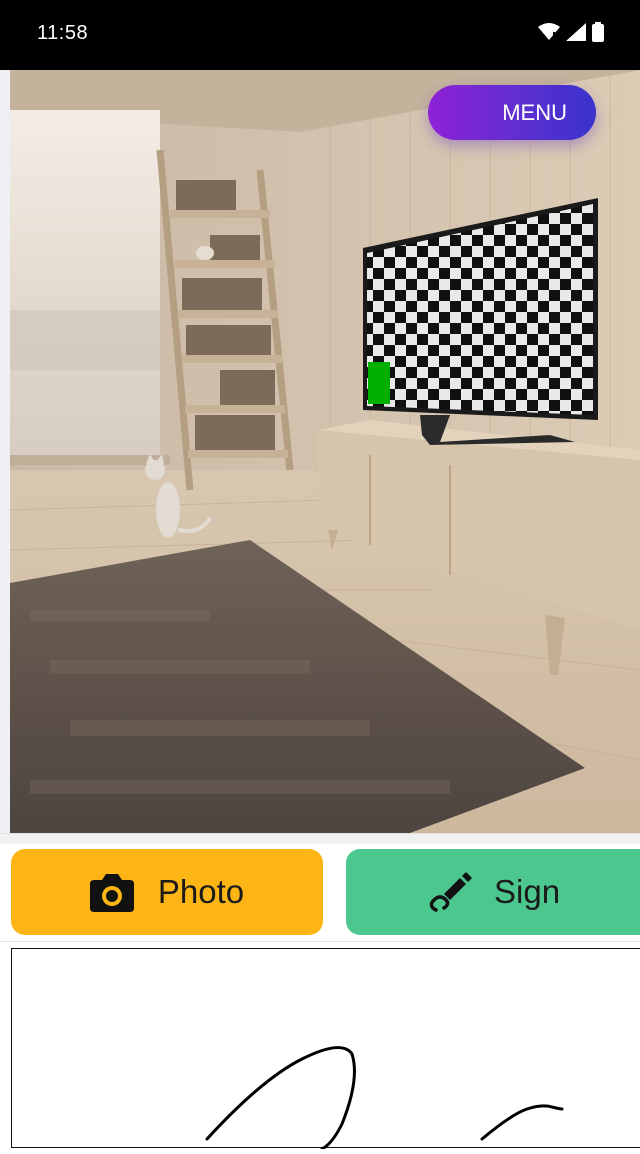 The height and width of the screenshot is (1154, 640). What do you see at coordinates (598, 32) in the screenshot?
I see `battery-icon` at bounding box center [598, 32].